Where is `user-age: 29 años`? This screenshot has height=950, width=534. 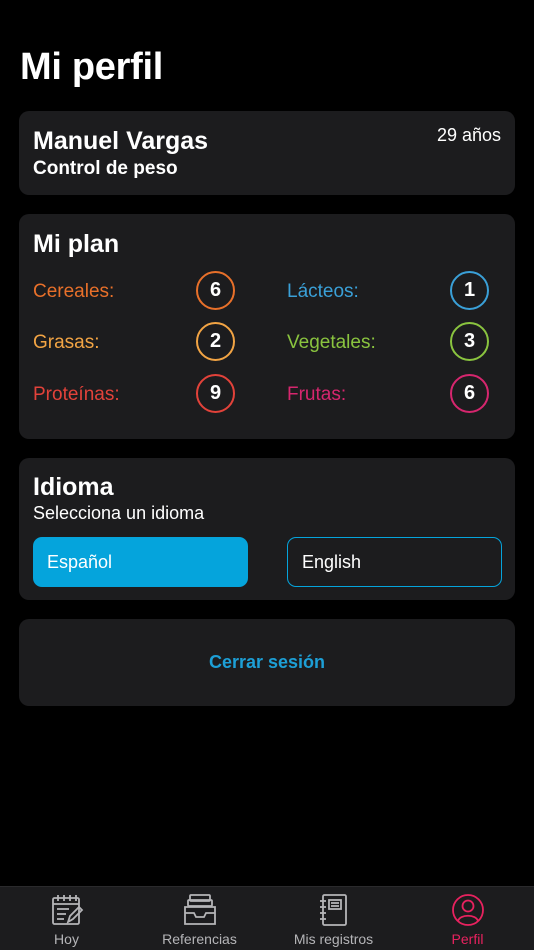 user-age: 29 años is located at coordinates (468, 135).